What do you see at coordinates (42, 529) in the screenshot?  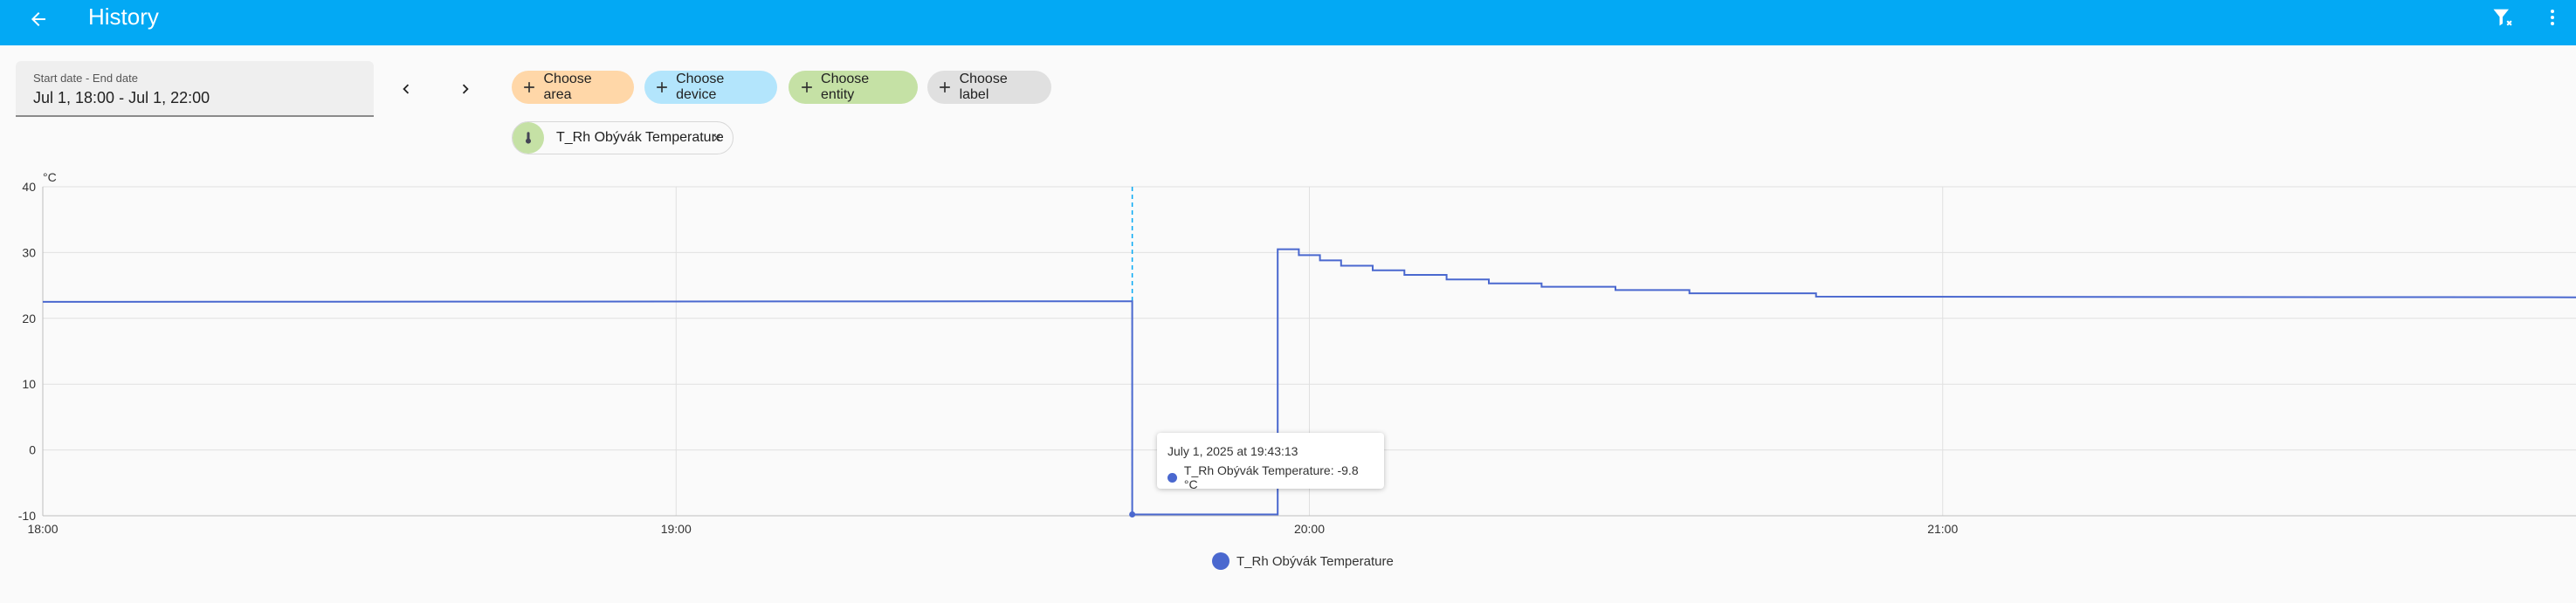 I see `x-tick-label: 18:00` at bounding box center [42, 529].